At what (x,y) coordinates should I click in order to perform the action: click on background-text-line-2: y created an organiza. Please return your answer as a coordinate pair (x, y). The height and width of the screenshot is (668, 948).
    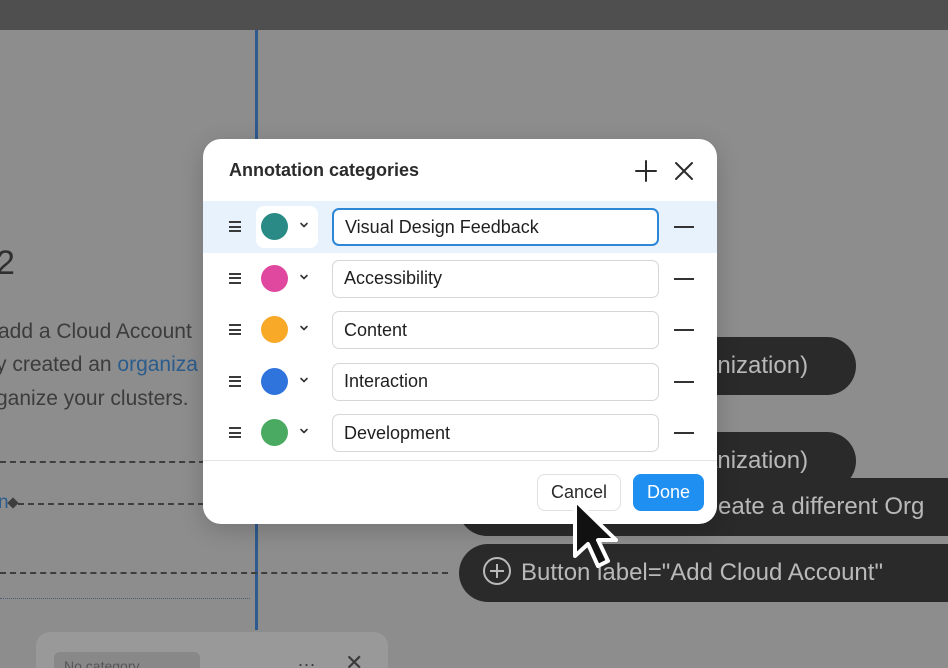
    Looking at the image, I should click on (99, 365).